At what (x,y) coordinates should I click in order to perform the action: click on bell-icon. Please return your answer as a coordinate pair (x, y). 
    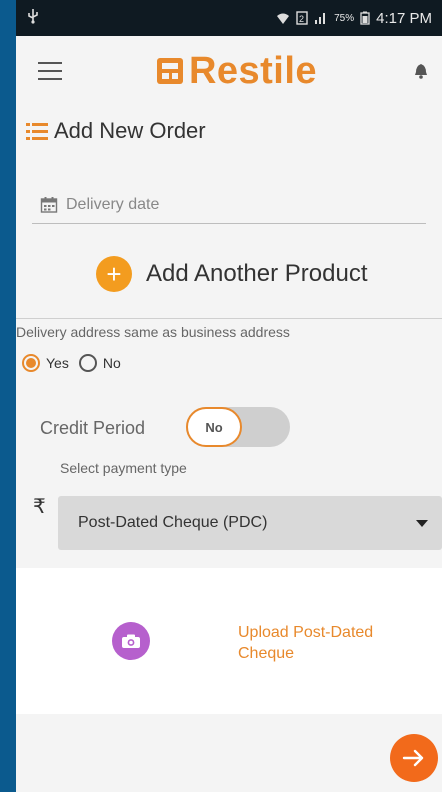
    Looking at the image, I should click on (421, 71).